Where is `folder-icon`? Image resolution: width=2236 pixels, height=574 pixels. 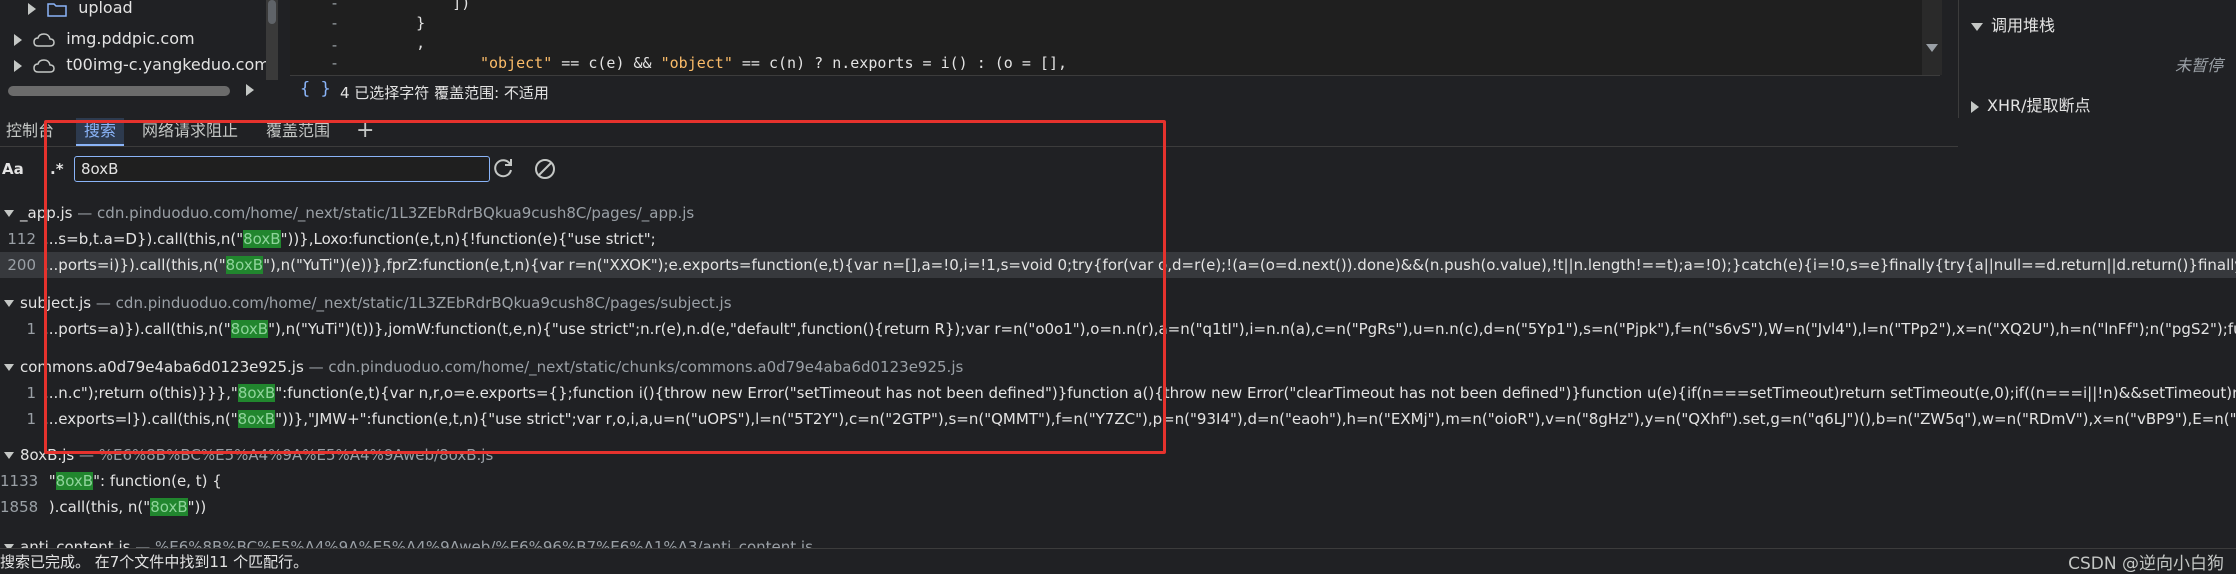
folder-icon is located at coordinates (57, 9).